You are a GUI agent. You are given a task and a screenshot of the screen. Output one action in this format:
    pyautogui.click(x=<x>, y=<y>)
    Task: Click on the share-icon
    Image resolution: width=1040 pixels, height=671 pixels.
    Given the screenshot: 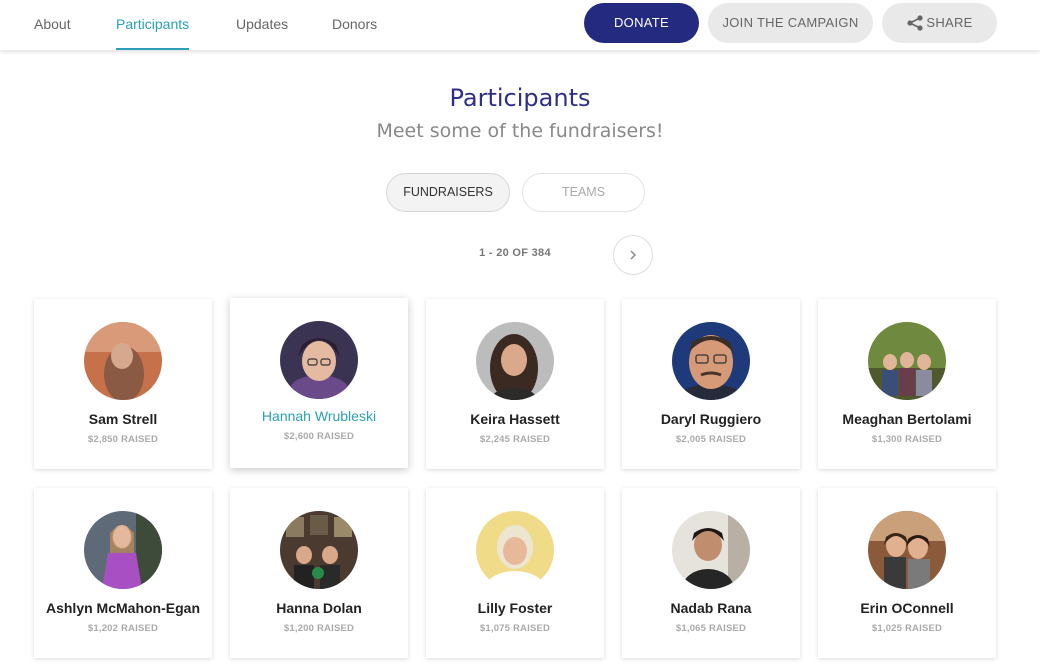 What is the action you would take?
    pyautogui.click(x=915, y=22)
    